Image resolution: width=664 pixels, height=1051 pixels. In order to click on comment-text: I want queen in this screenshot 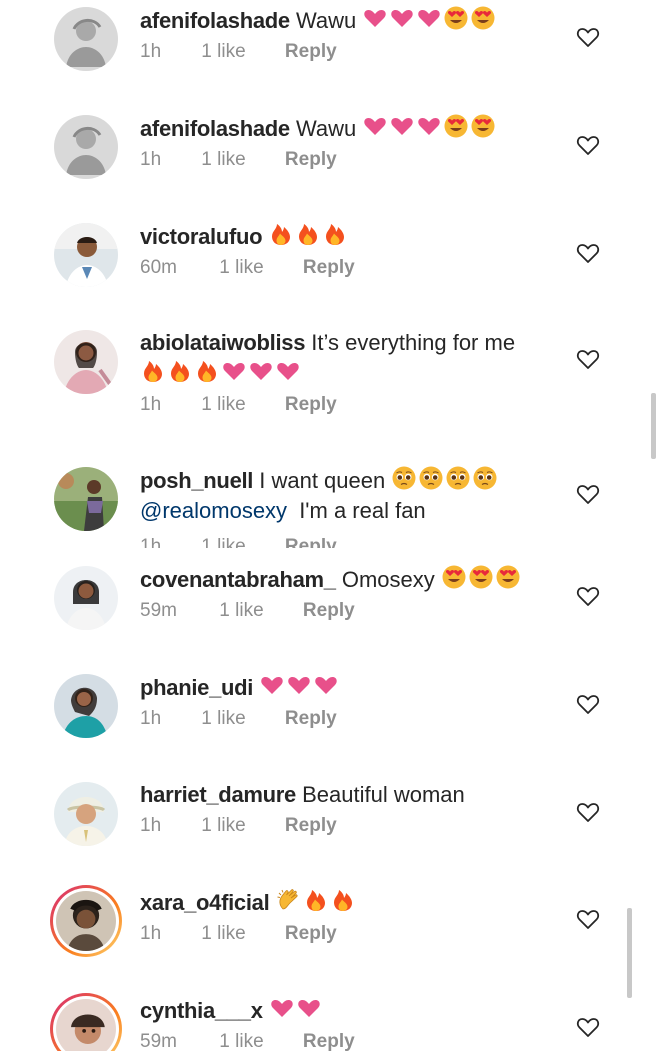, I will do `click(322, 480)`.